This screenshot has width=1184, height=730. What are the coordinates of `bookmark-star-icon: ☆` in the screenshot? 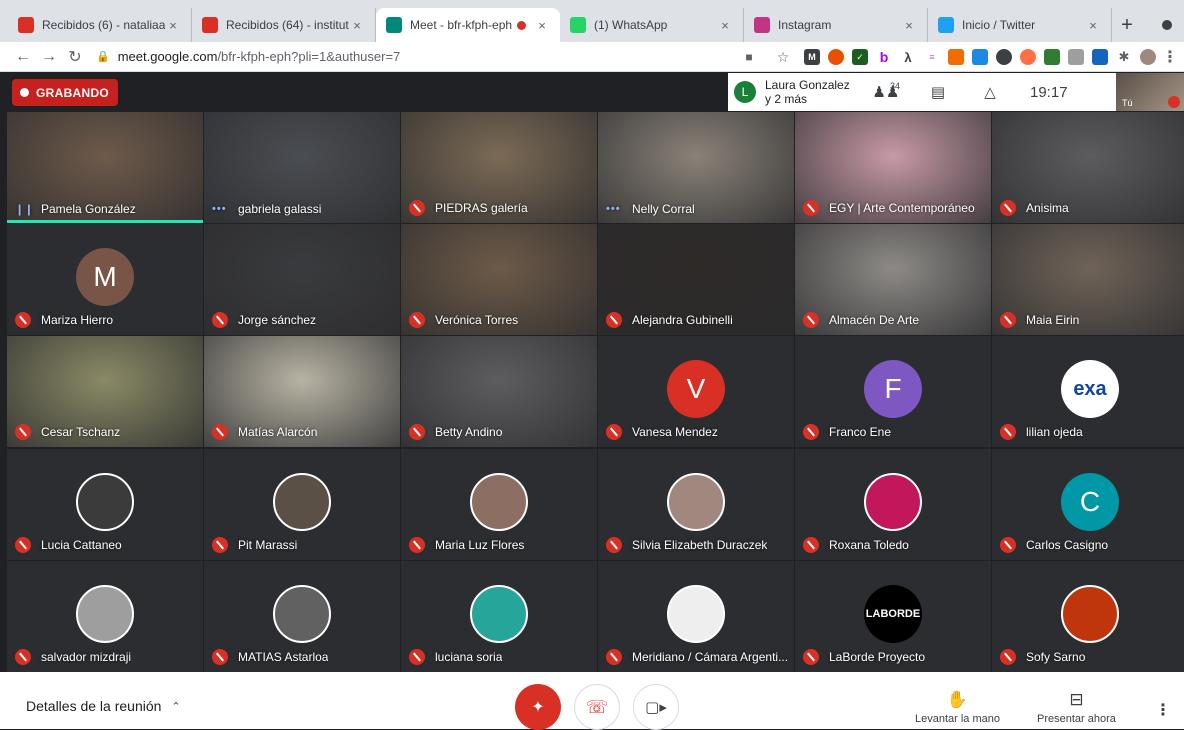 It's located at (783, 57).